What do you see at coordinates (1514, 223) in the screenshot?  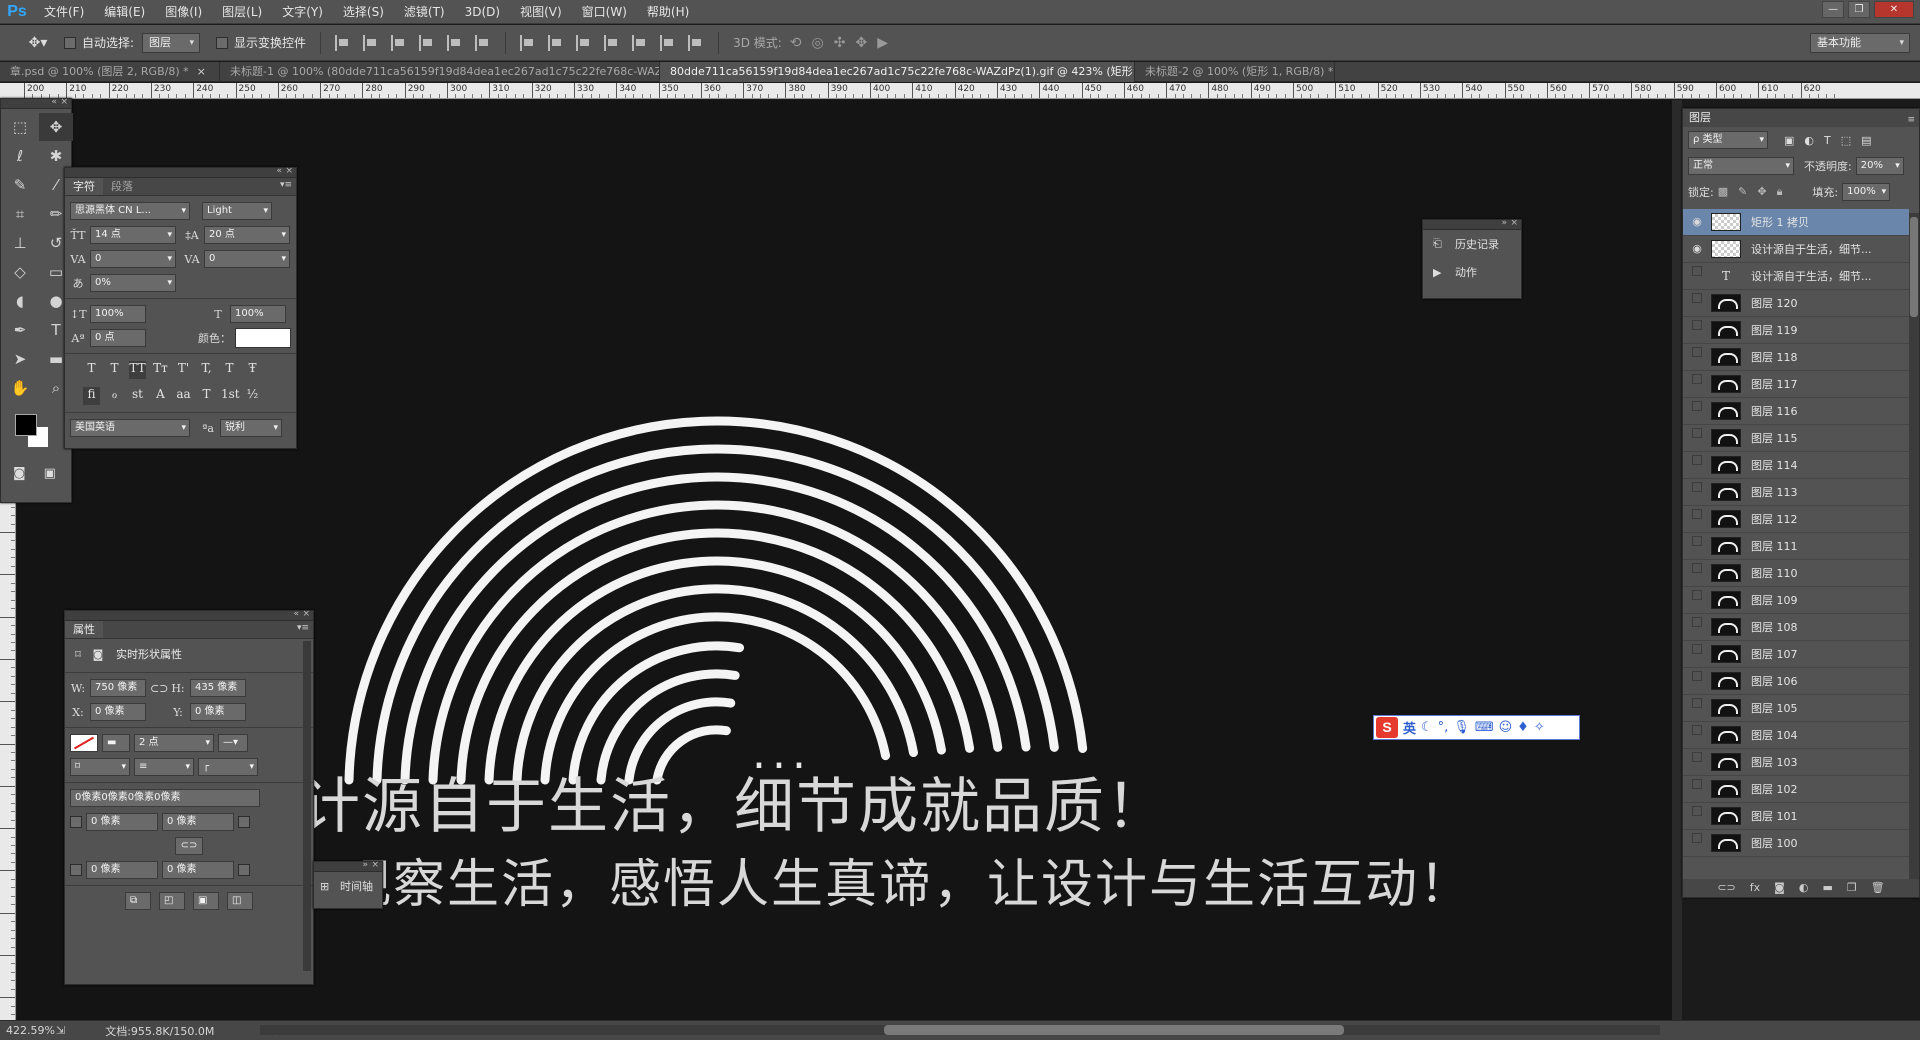 I see `close-panel-icon: ×` at bounding box center [1514, 223].